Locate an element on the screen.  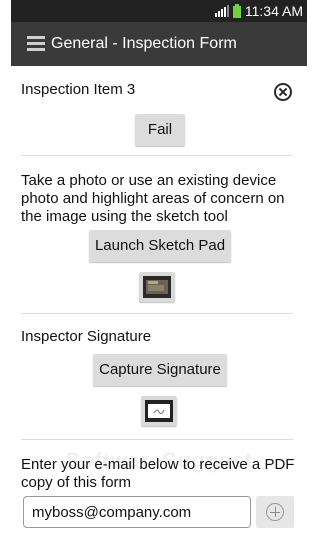
status-bar: 11:34 AM is located at coordinates (159, 11).